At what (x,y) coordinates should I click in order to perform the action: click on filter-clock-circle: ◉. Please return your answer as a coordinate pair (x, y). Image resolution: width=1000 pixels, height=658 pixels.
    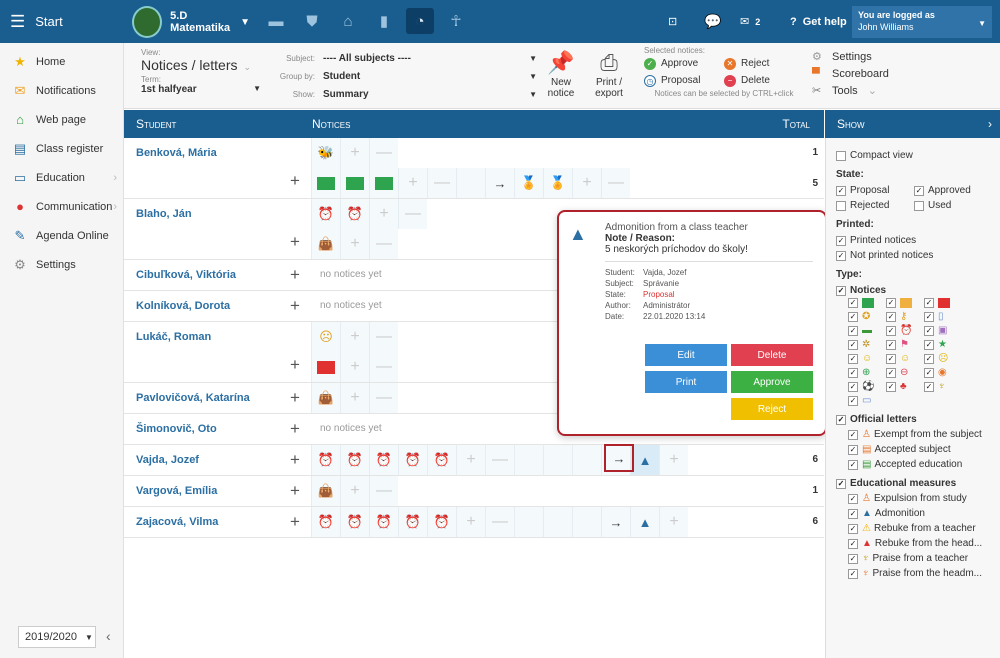
    Looking at the image, I should click on (943, 372).